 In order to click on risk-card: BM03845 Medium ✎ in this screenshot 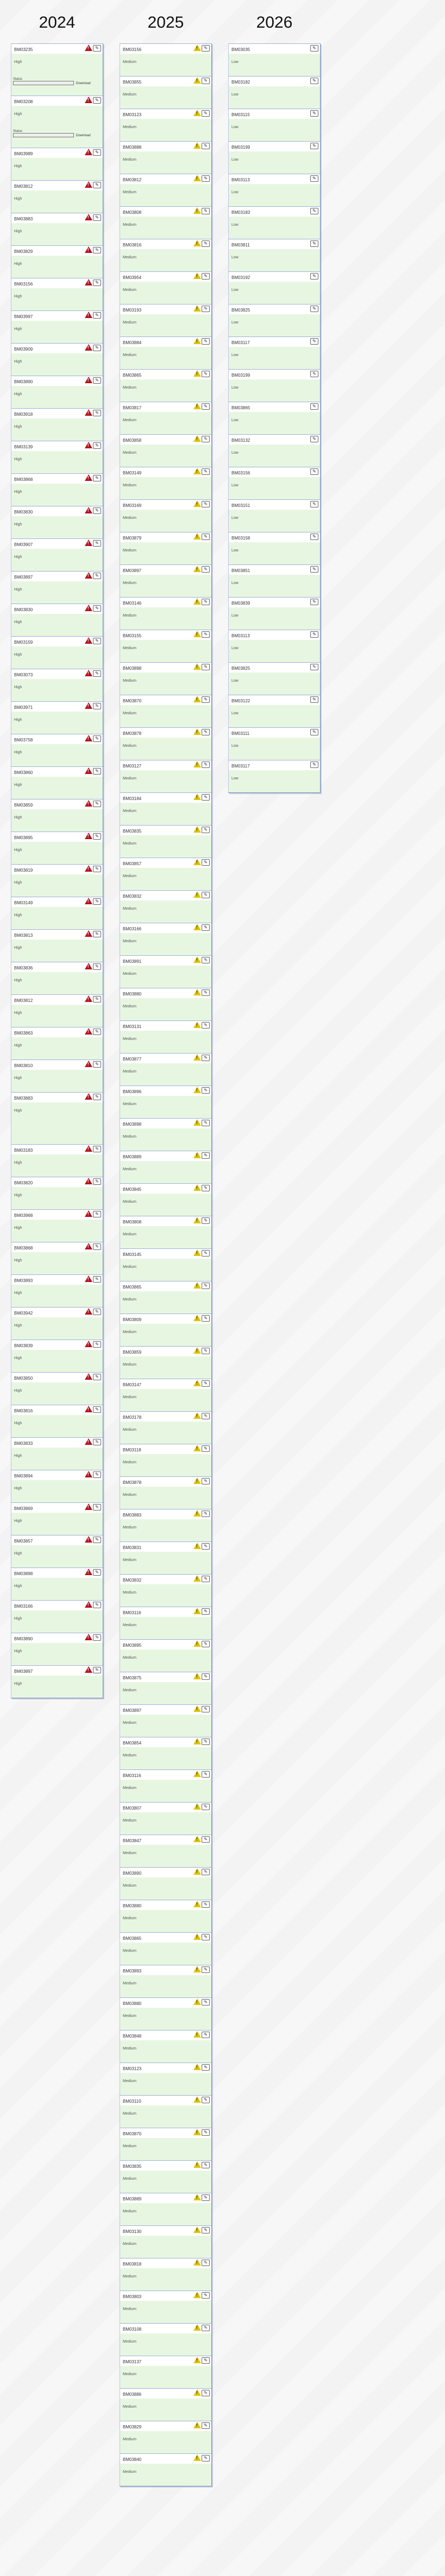, I will do `click(165, 1199)`.